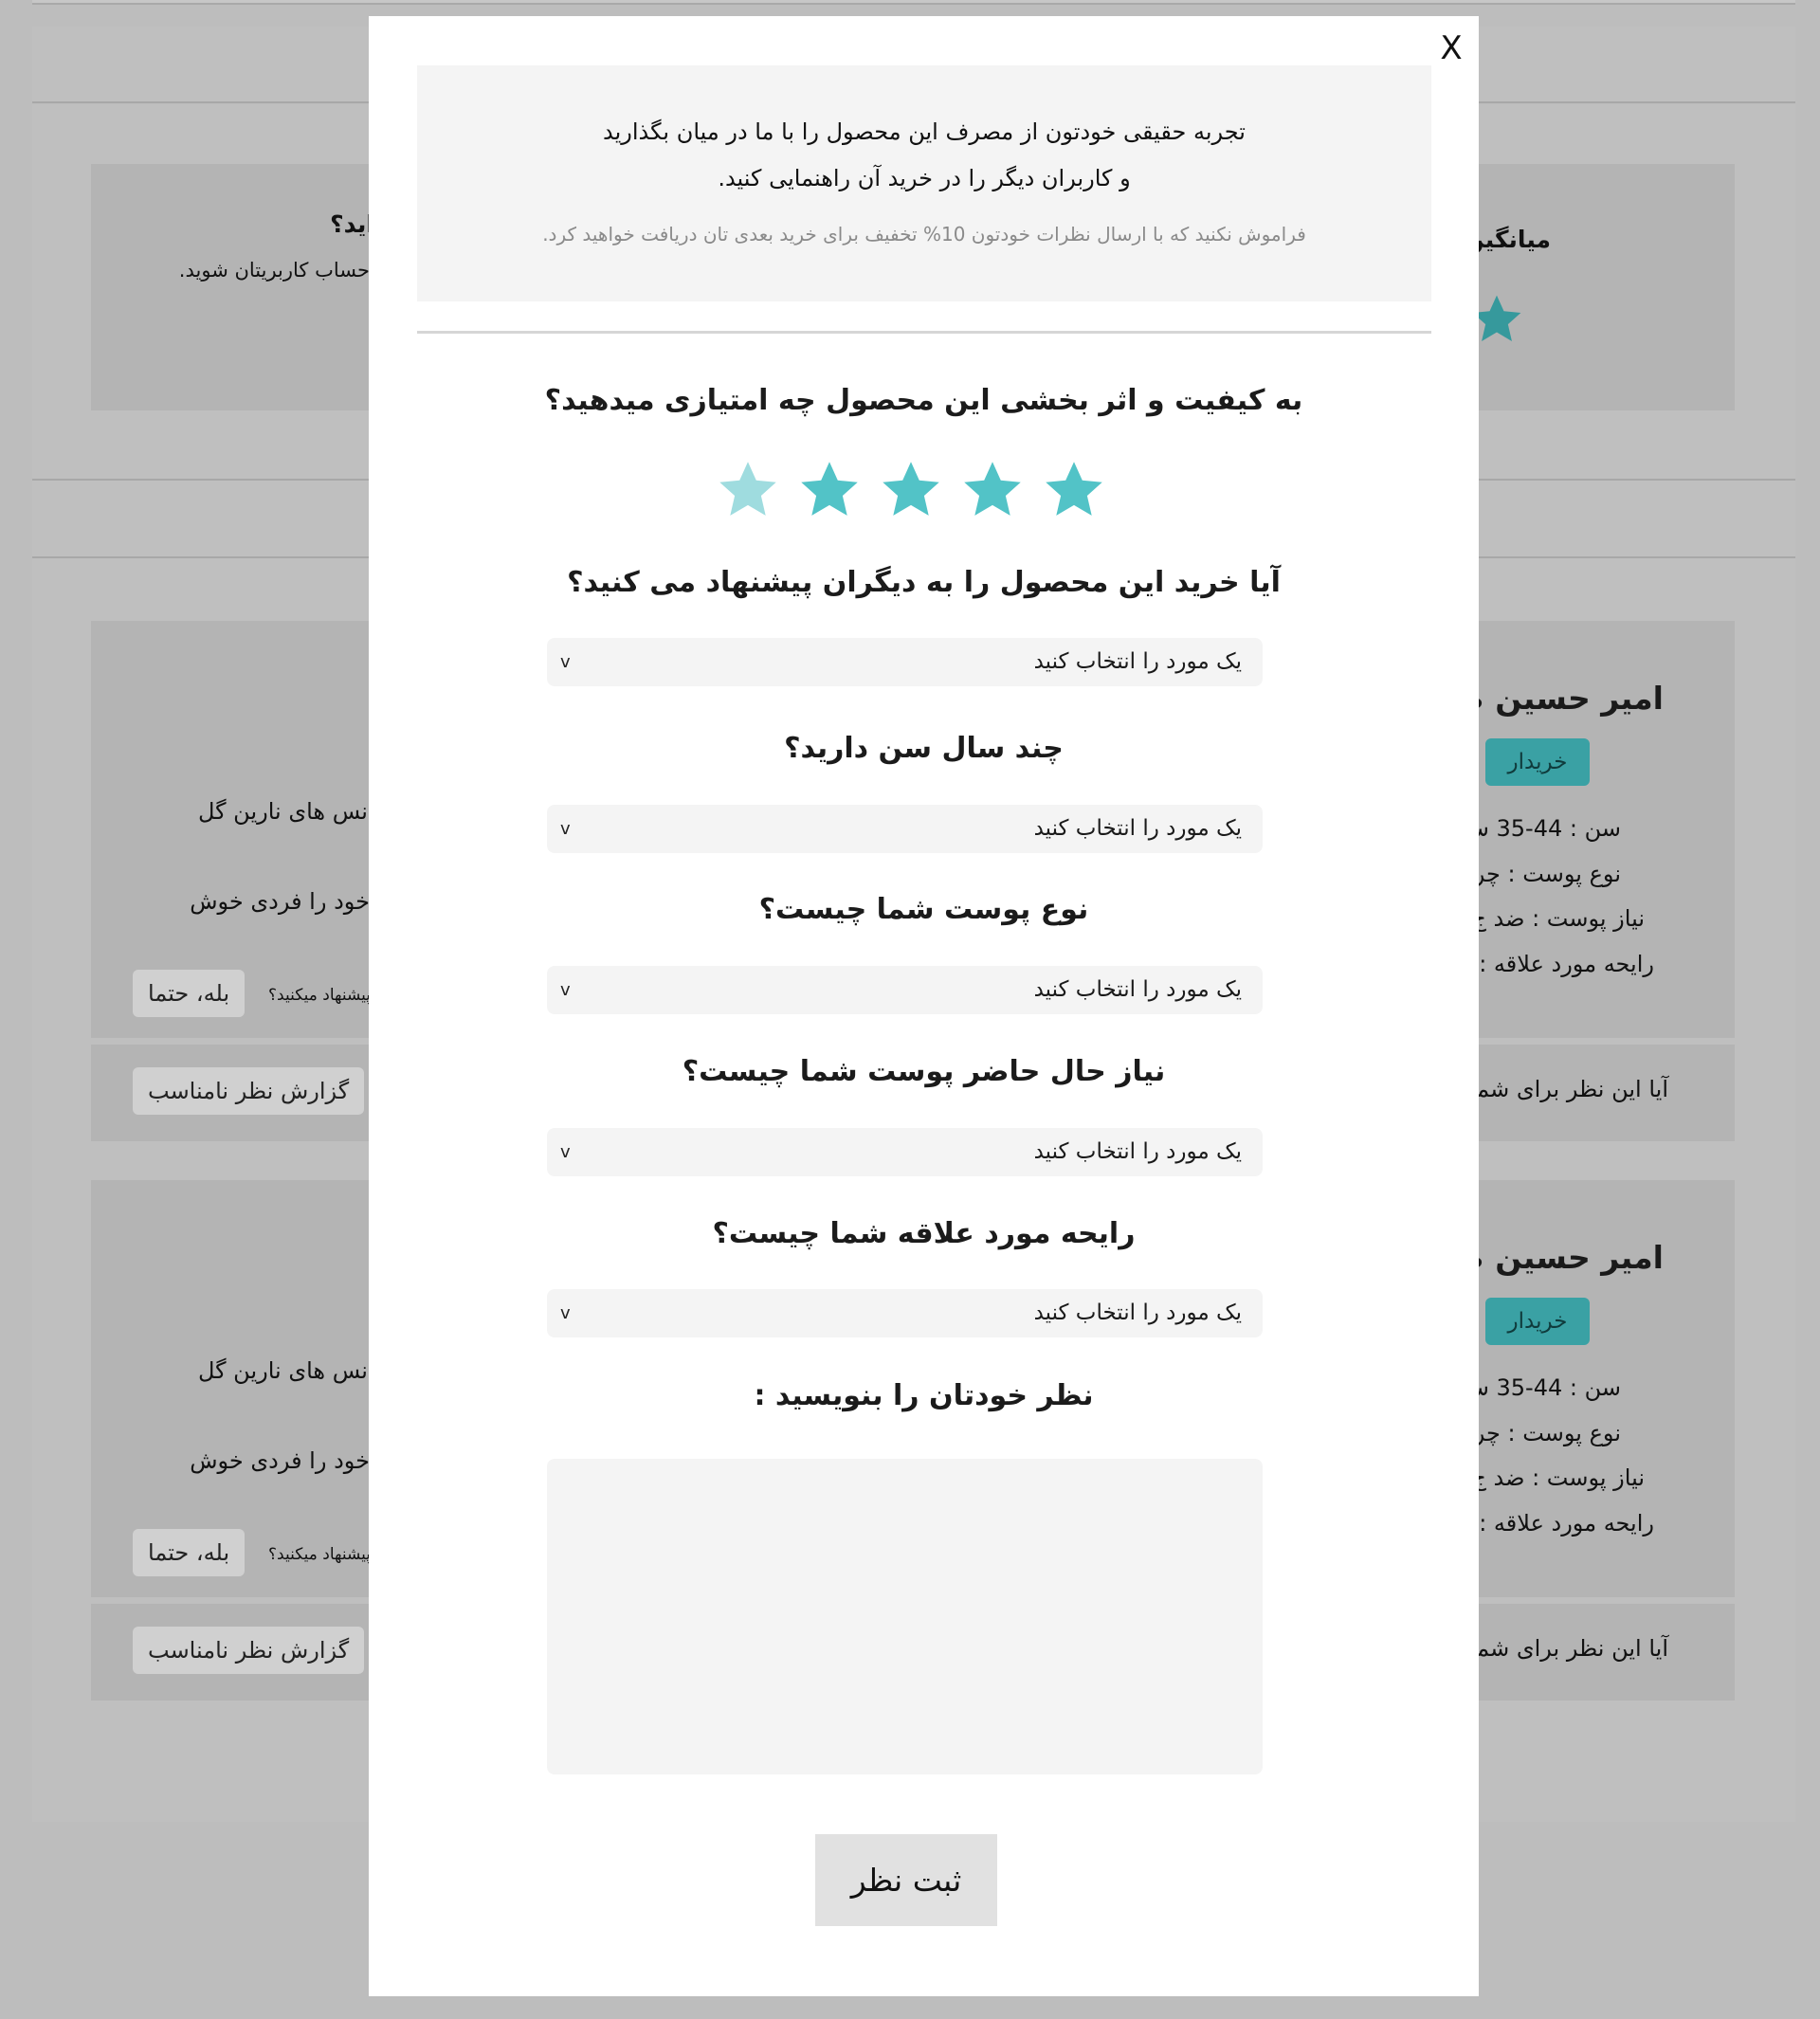  I want to click on skin-type-question: نوع پوست شما چیست؟, so click(923, 909).